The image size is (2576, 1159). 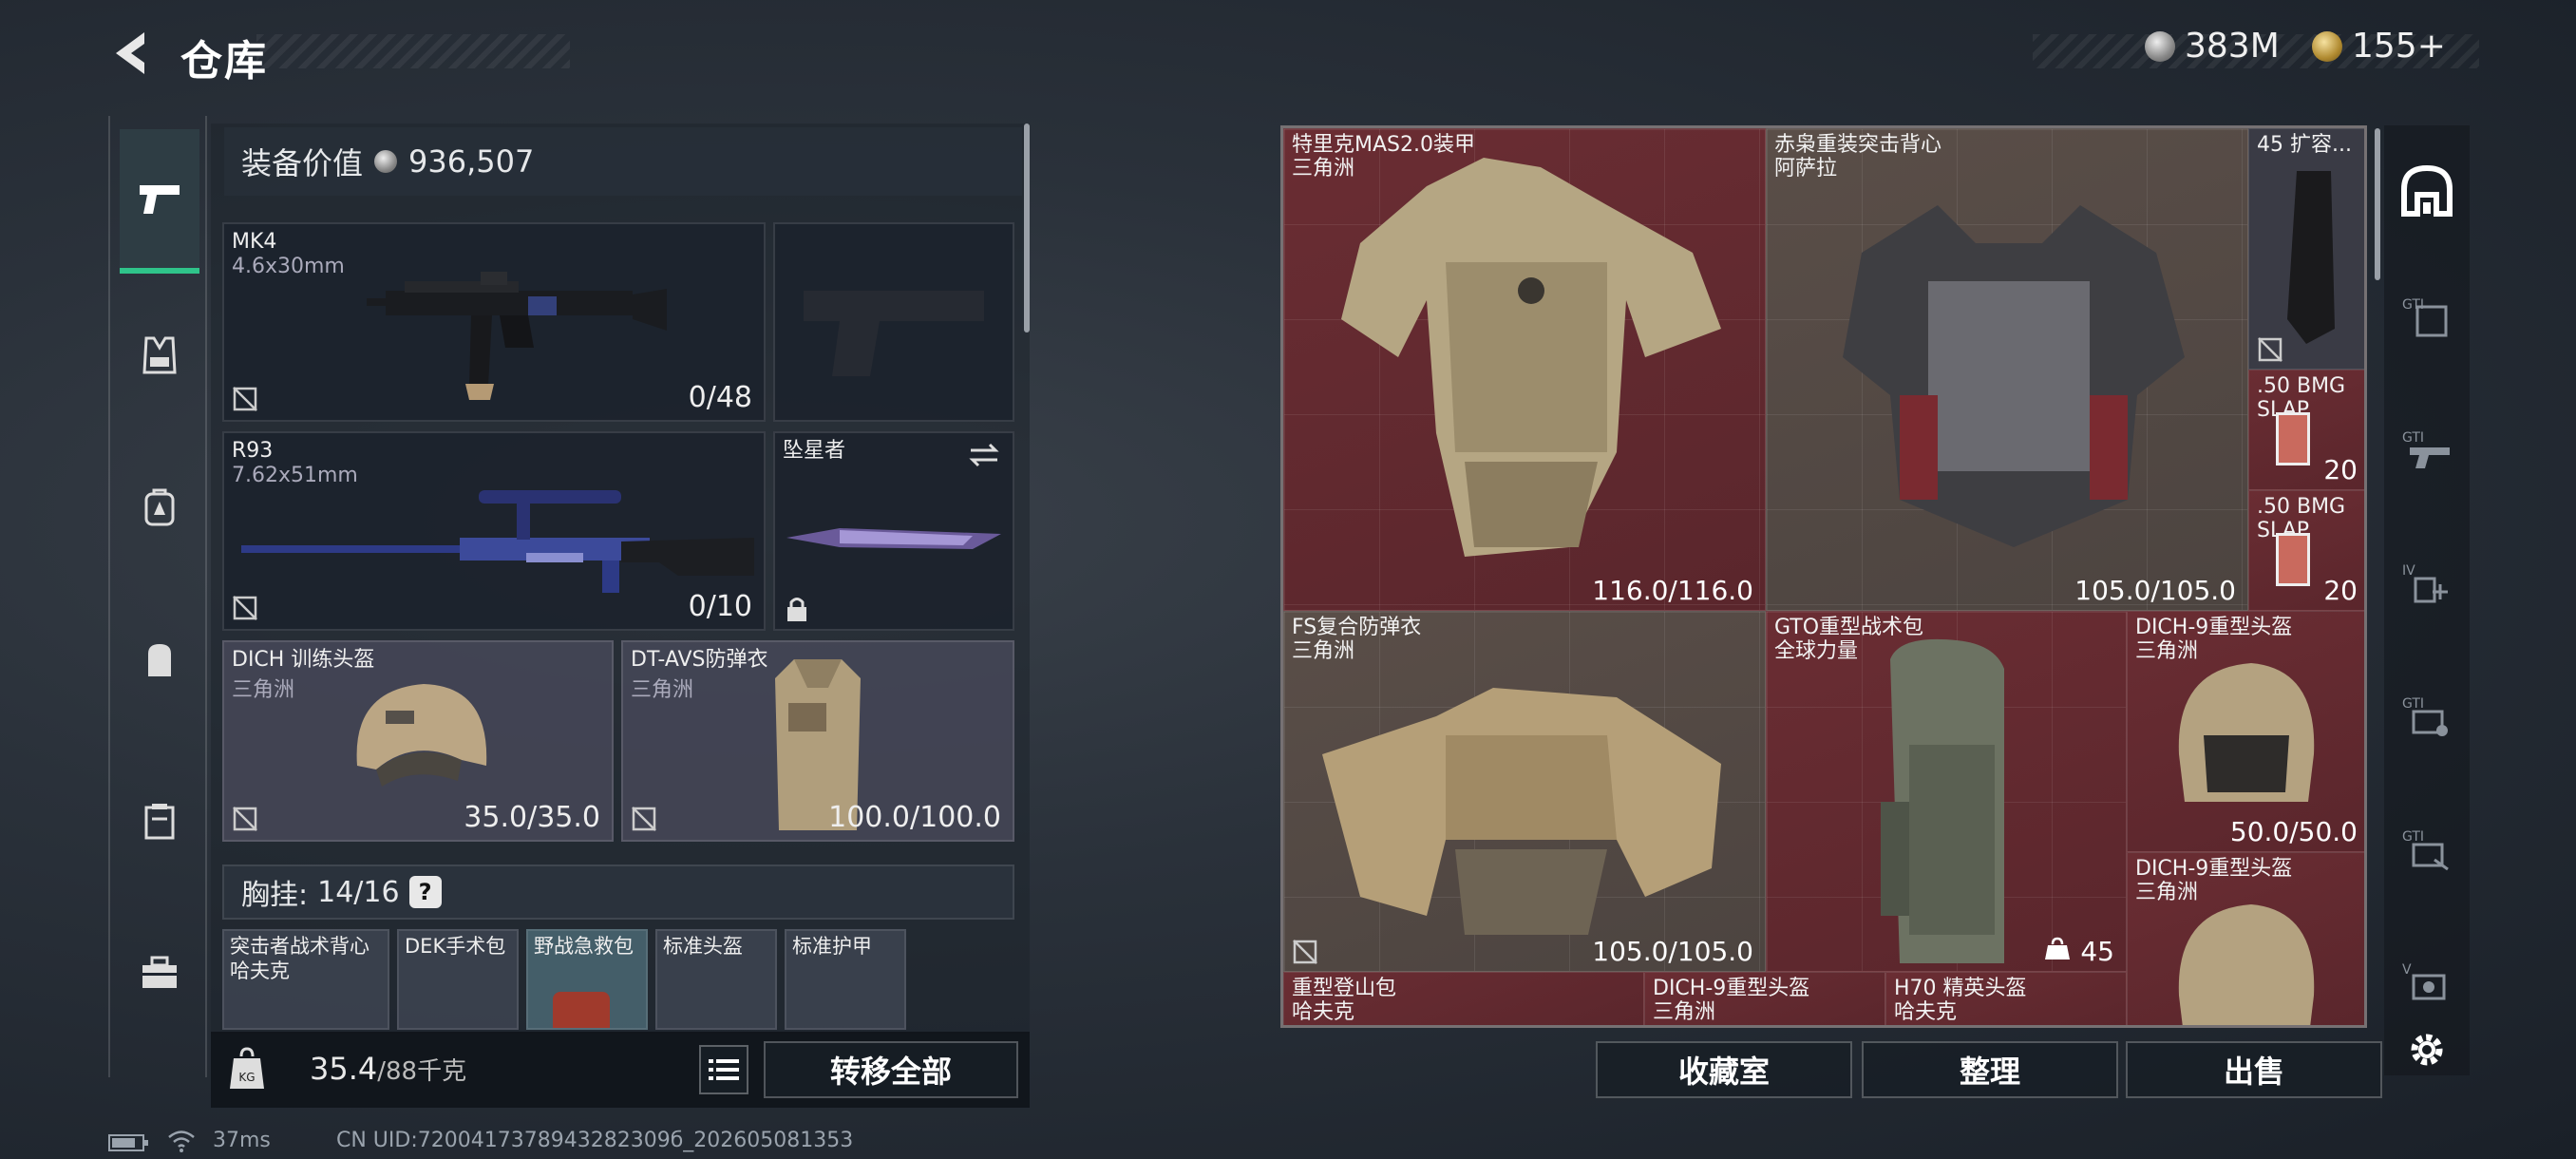 What do you see at coordinates (263, 690) in the screenshot?
I see `helmet-brand: 三角洲` at bounding box center [263, 690].